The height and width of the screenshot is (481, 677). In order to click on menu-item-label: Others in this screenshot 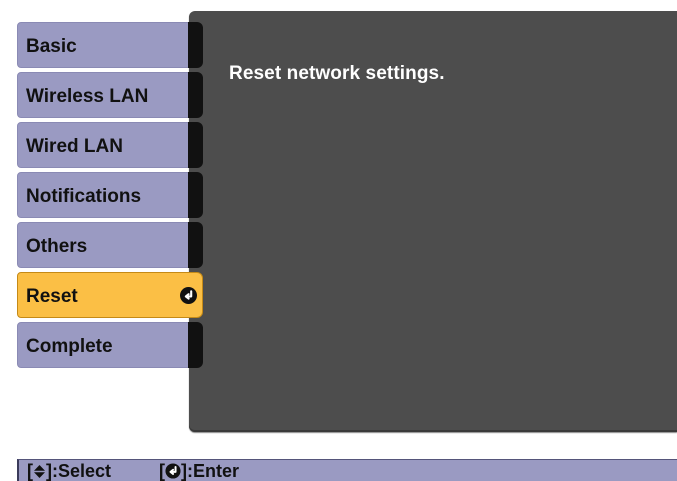, I will do `click(57, 246)`.